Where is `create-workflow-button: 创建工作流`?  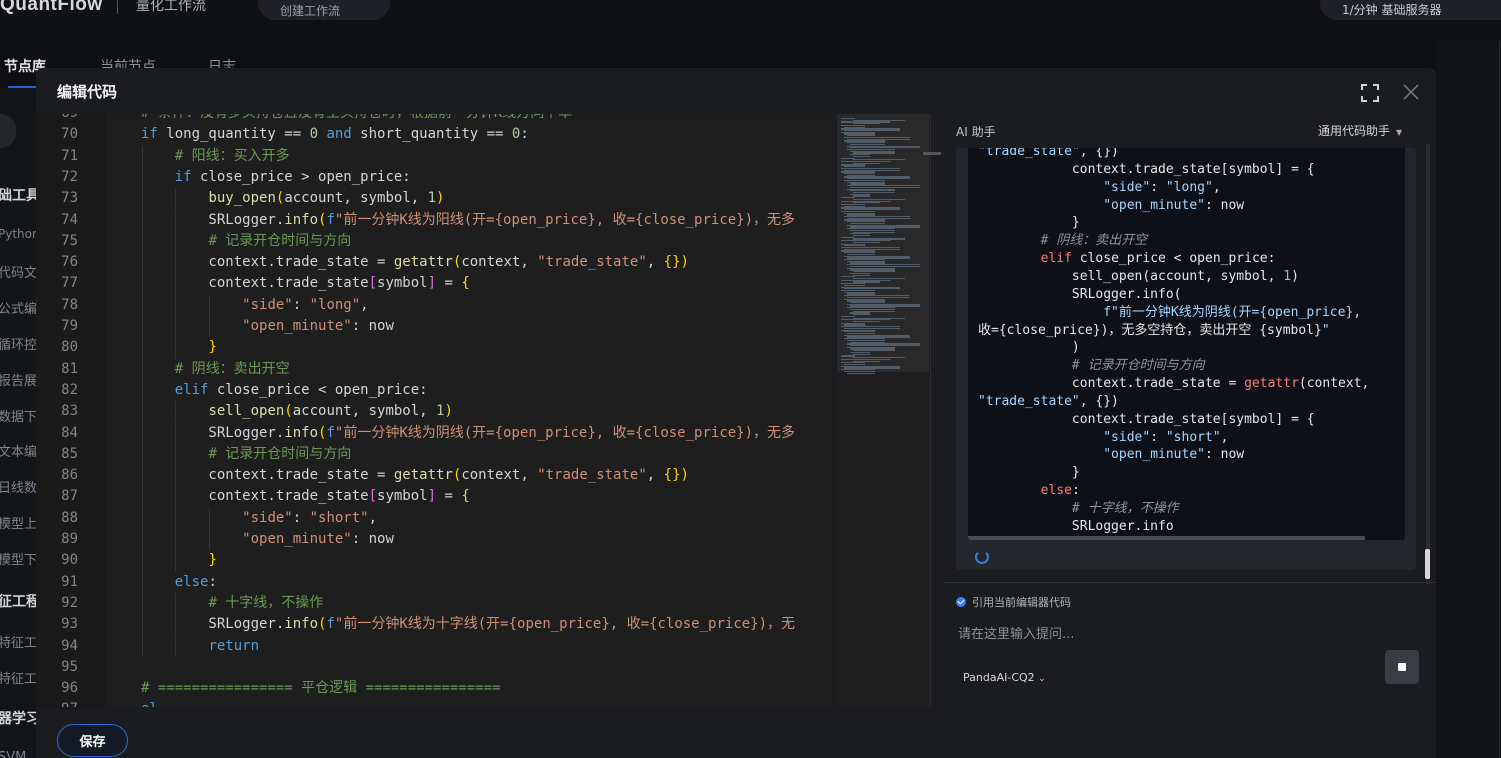 create-workflow-button: 创建工作流 is located at coordinates (324, 10).